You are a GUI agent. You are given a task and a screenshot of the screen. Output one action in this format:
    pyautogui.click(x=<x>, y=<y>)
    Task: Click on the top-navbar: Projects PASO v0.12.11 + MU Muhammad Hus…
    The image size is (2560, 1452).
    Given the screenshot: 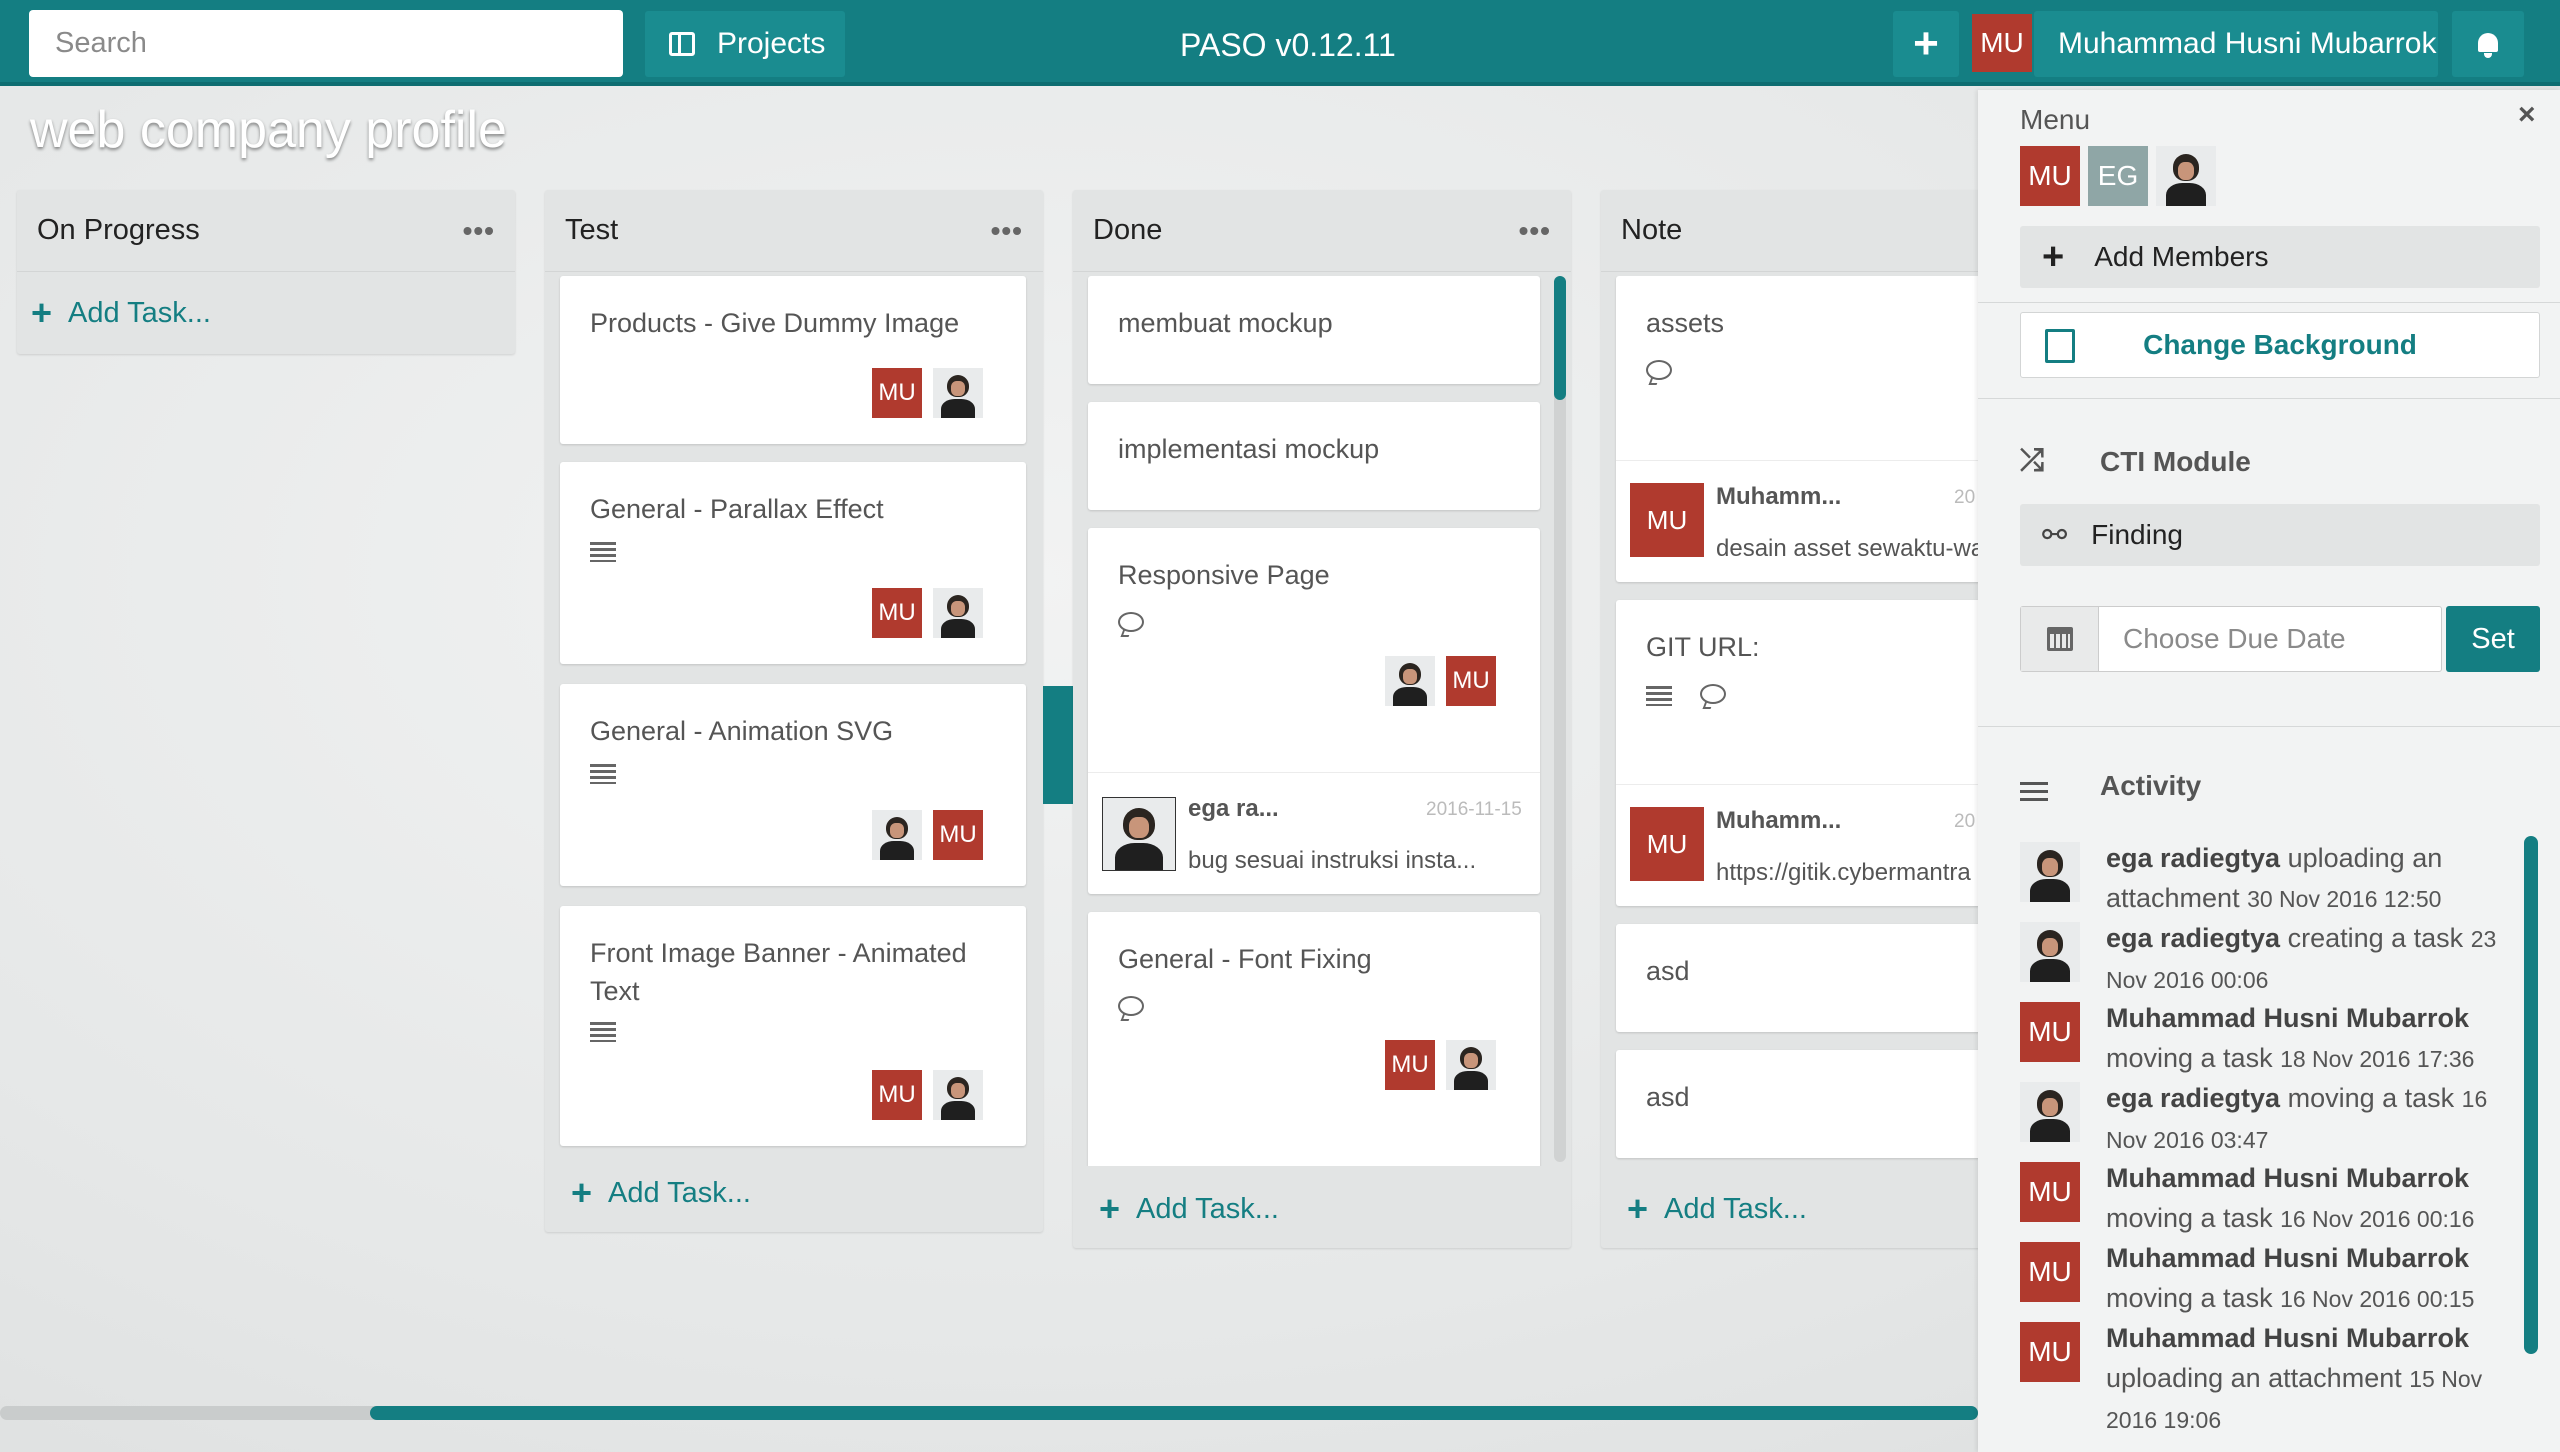 What is the action you would take?
    pyautogui.click(x=1280, y=43)
    